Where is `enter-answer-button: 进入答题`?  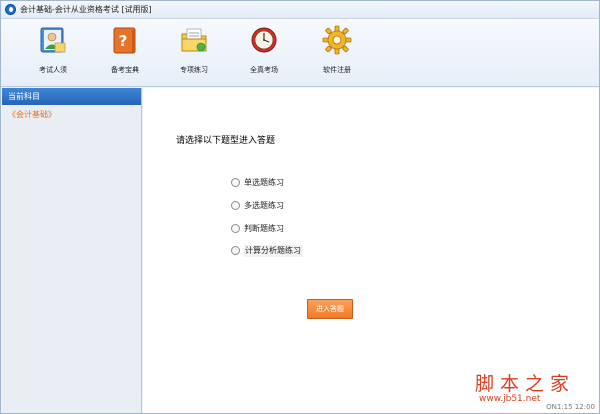
enter-answer-button: 进入答题 is located at coordinates (330, 309).